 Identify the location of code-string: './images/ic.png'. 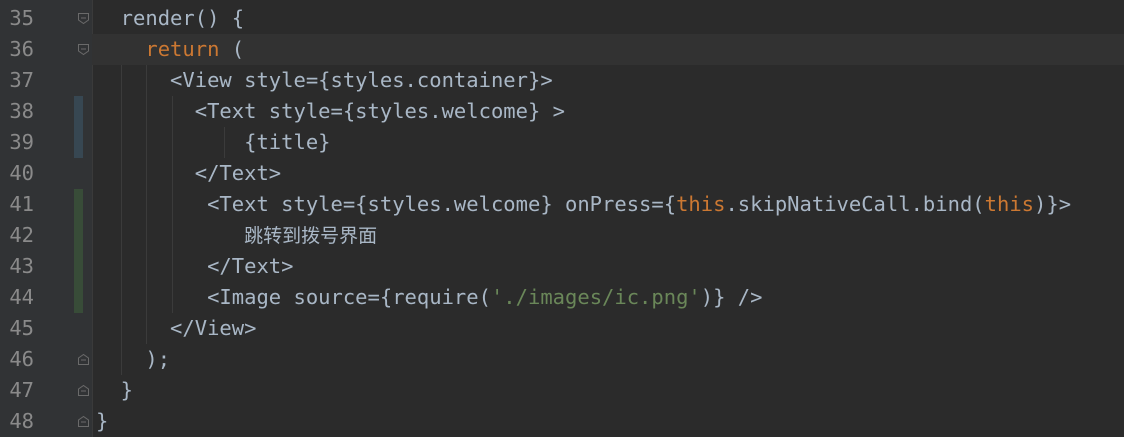
(595, 297).